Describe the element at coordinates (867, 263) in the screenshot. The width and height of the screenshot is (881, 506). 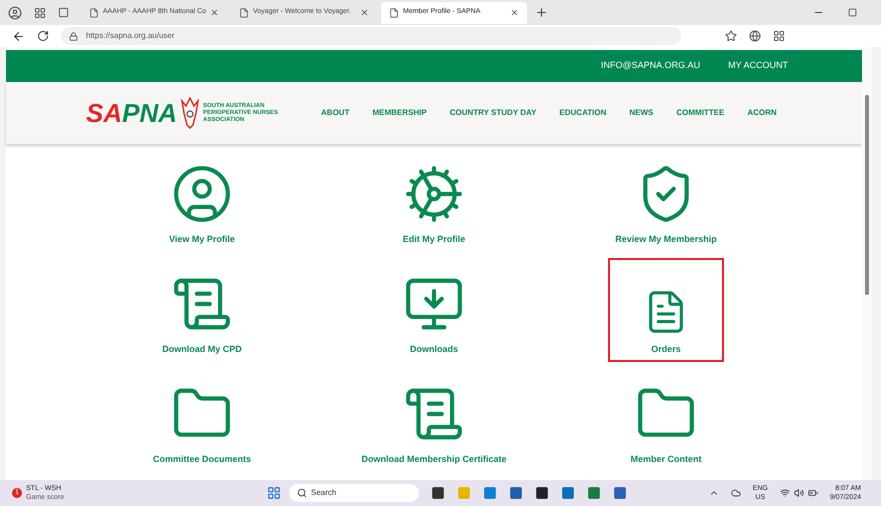
I see `scrollbar` at that location.